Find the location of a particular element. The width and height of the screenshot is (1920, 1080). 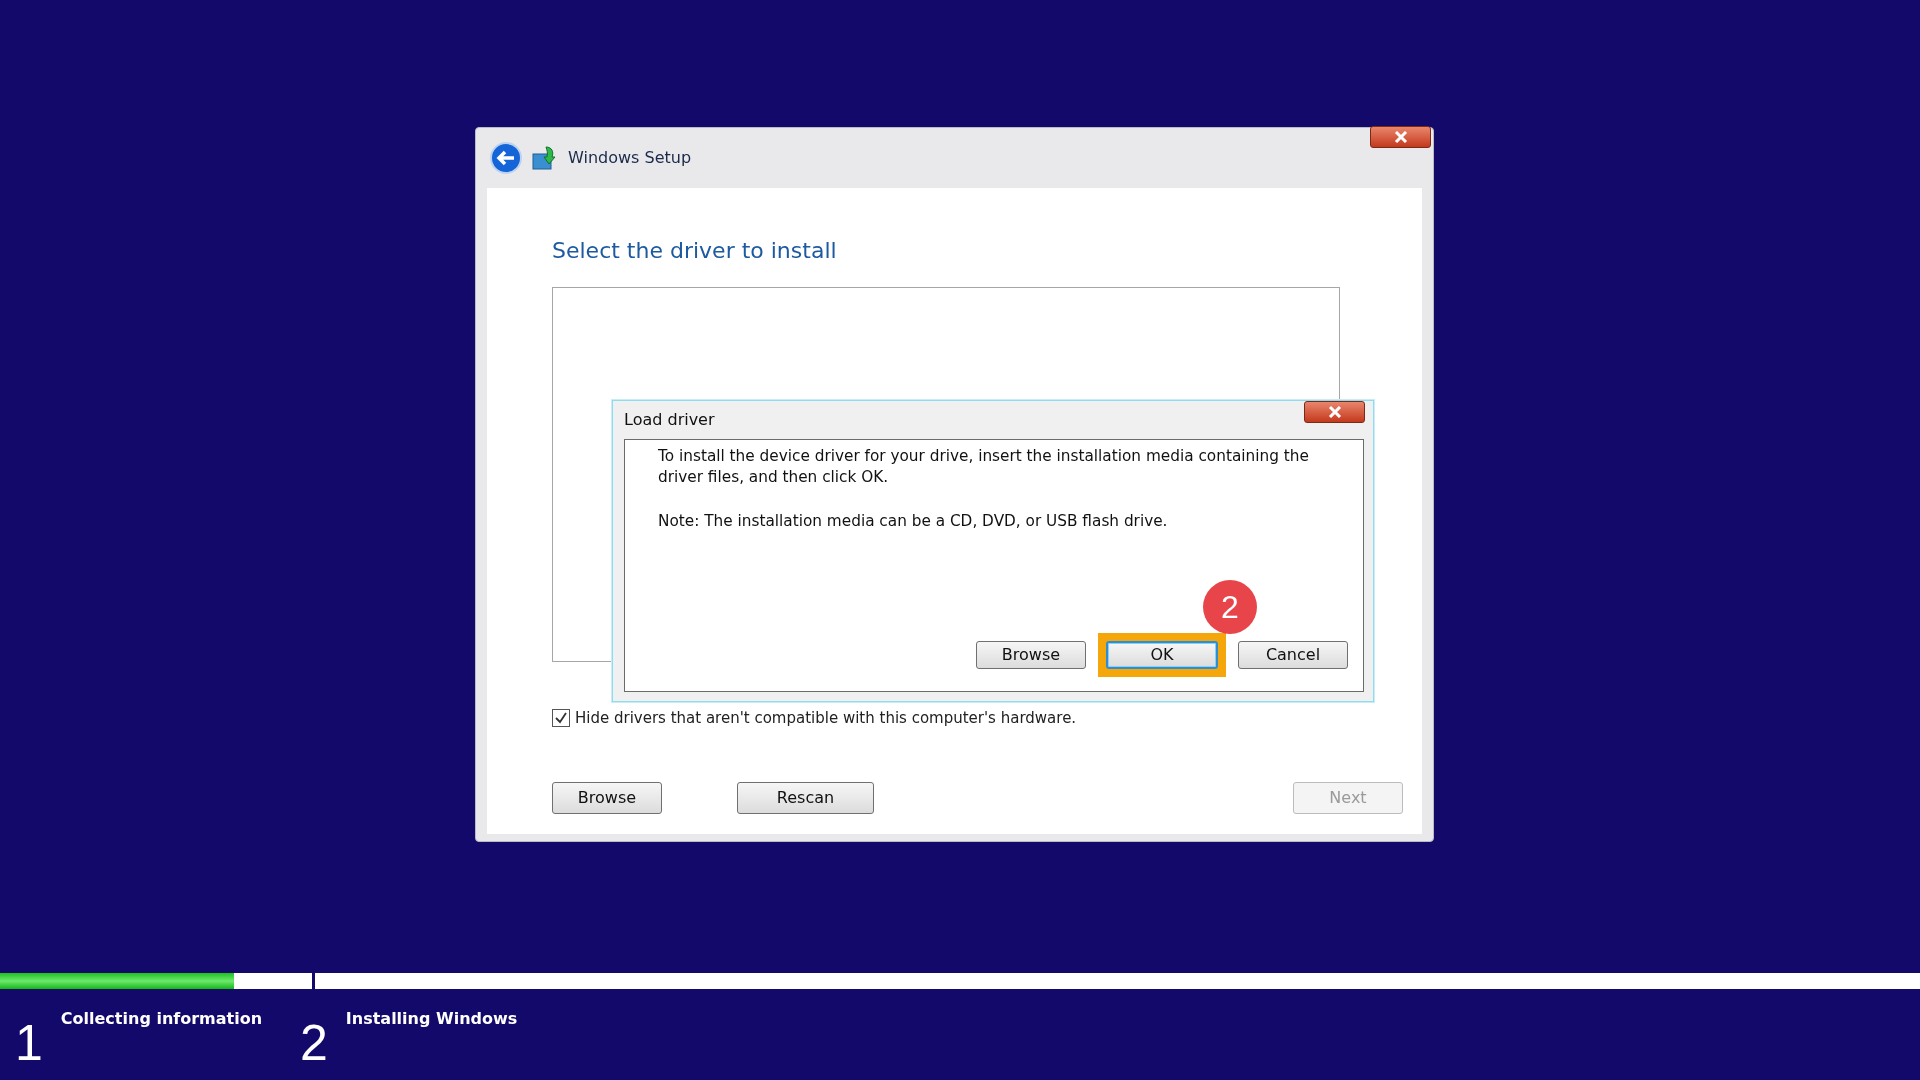

dialog-message: To install the device driver for your drive, insert the installation media containing the driver files, and then click OK. is located at coordinates (984, 467).